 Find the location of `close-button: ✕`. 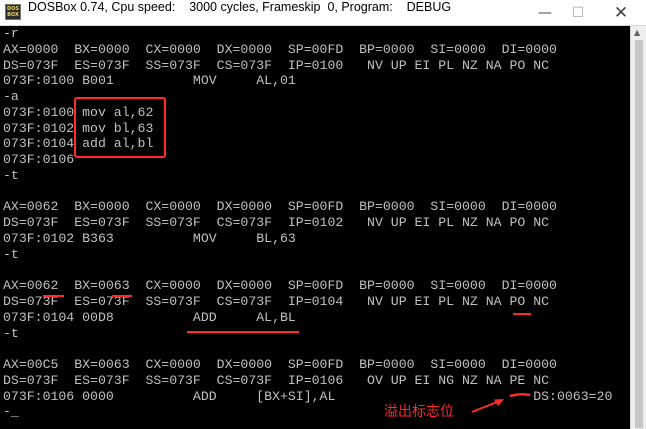

close-button: ✕ is located at coordinates (621, 13).